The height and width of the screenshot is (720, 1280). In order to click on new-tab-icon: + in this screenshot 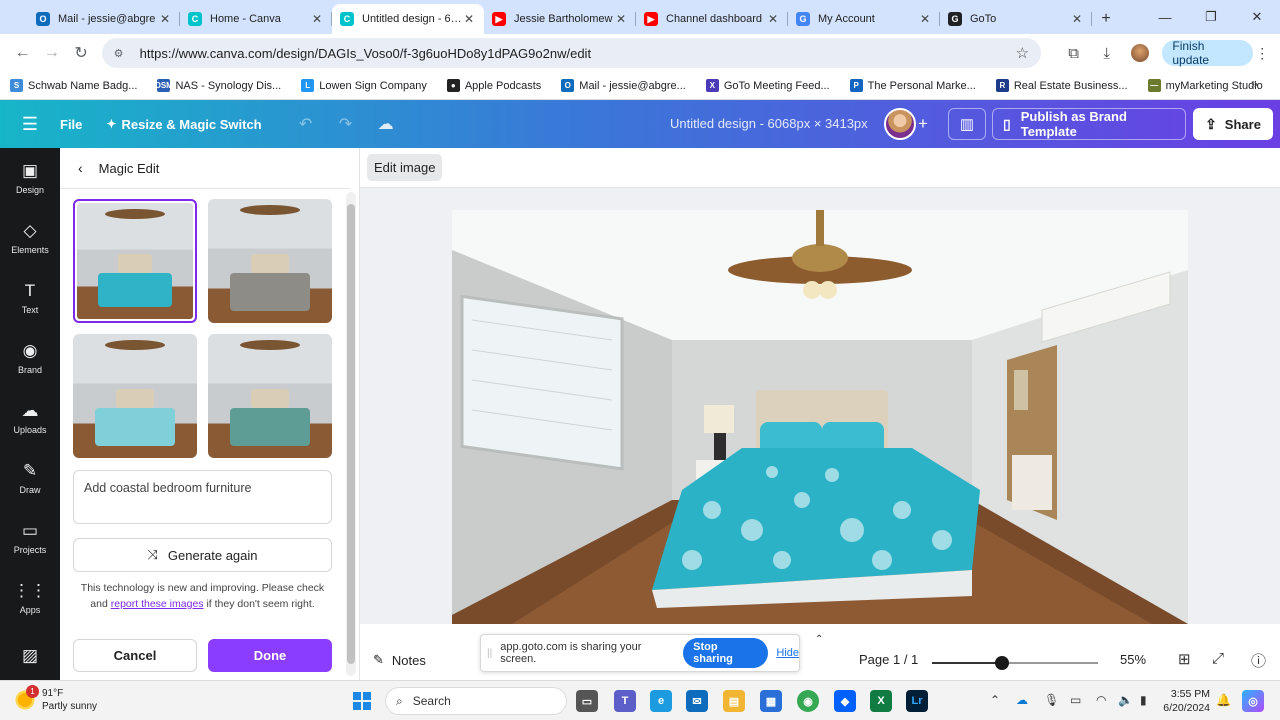, I will do `click(1106, 19)`.